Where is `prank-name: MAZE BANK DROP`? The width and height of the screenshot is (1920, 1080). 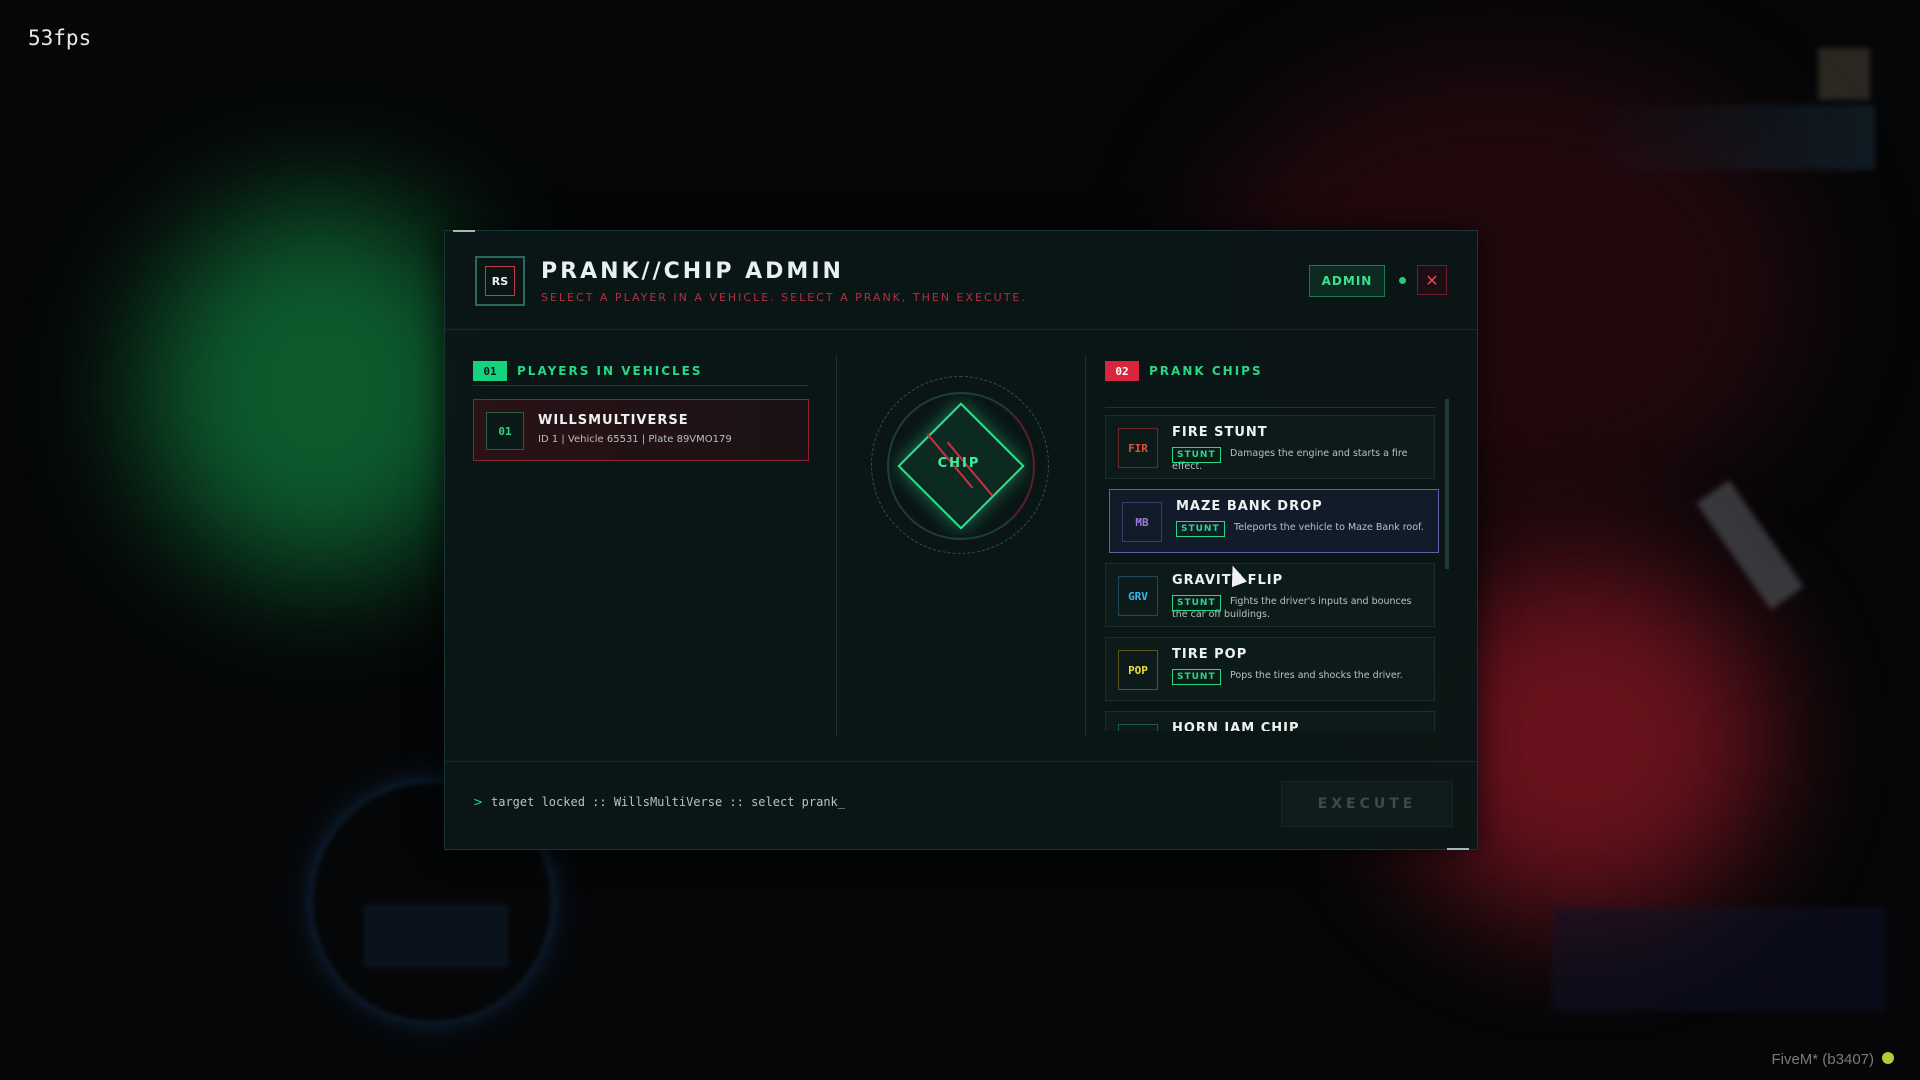
prank-name: MAZE BANK DROP is located at coordinates (1249, 506).